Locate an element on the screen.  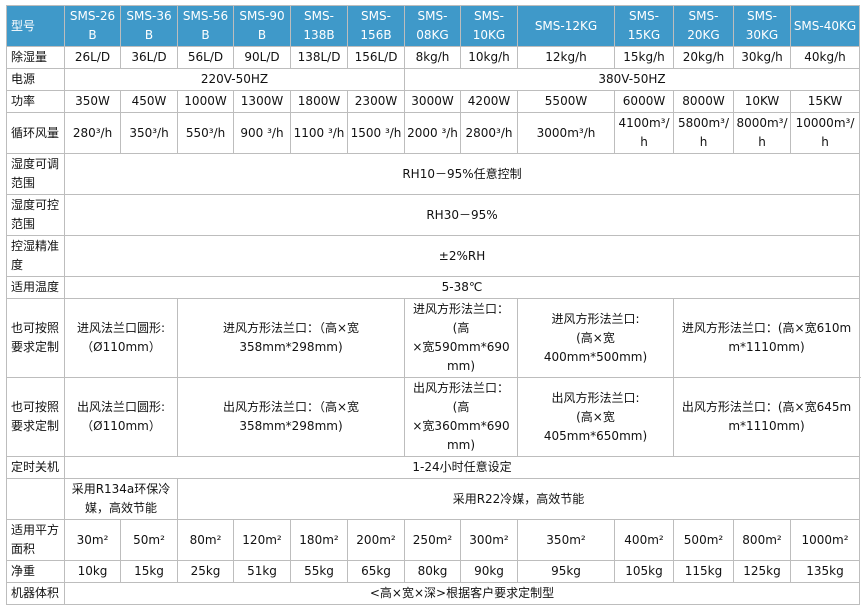
value-cell: 1000W is located at coordinates (205, 101).